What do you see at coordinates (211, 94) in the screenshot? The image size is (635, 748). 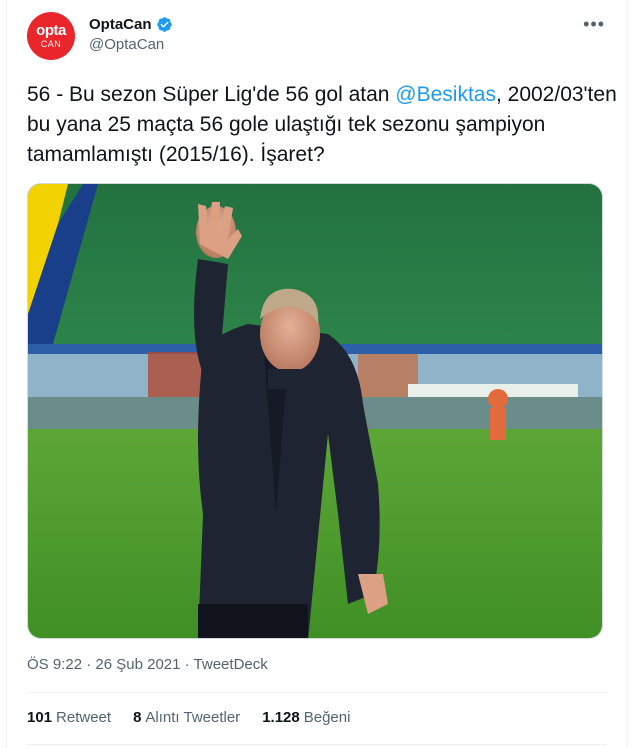 I see `tweet-text-part: 56 - Bu sezon Süper Lig'de 56 gol atan` at bounding box center [211, 94].